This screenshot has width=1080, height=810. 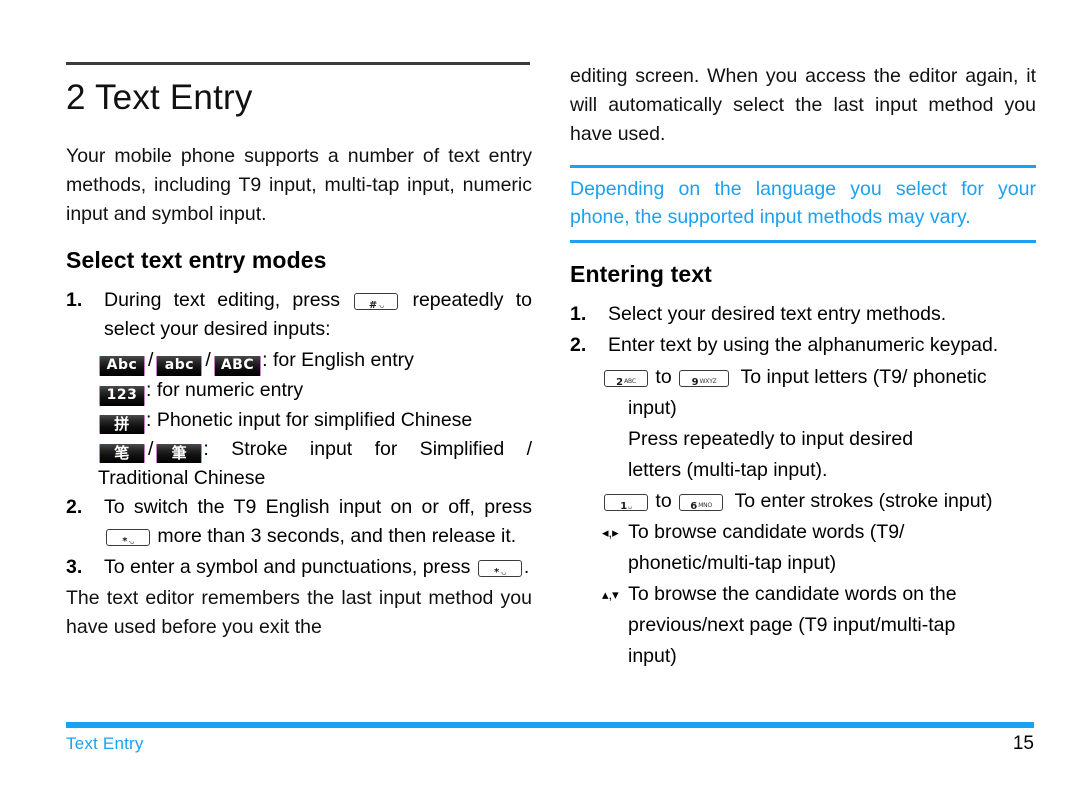 I want to click on mode-badge-row-pinyin: 拼: Phonetic input for simplified Chinese, so click(x=299, y=420).